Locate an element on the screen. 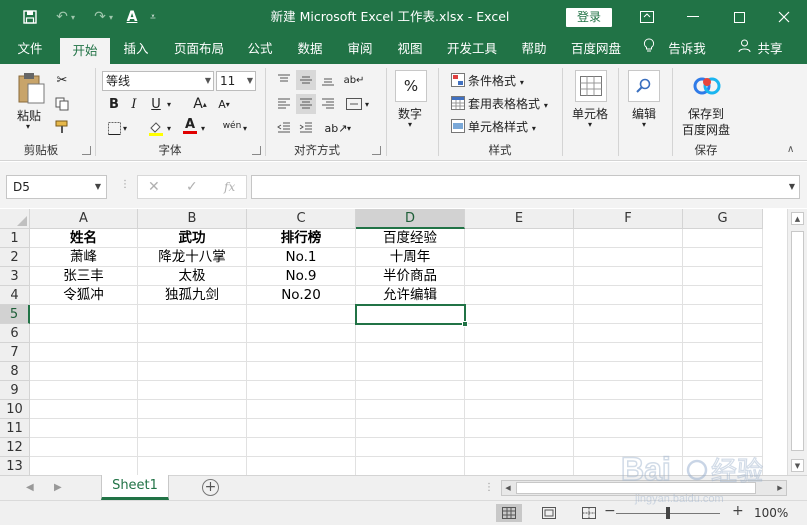  tab-baidu-netdisk: 百度网盘 is located at coordinates (596, 49).